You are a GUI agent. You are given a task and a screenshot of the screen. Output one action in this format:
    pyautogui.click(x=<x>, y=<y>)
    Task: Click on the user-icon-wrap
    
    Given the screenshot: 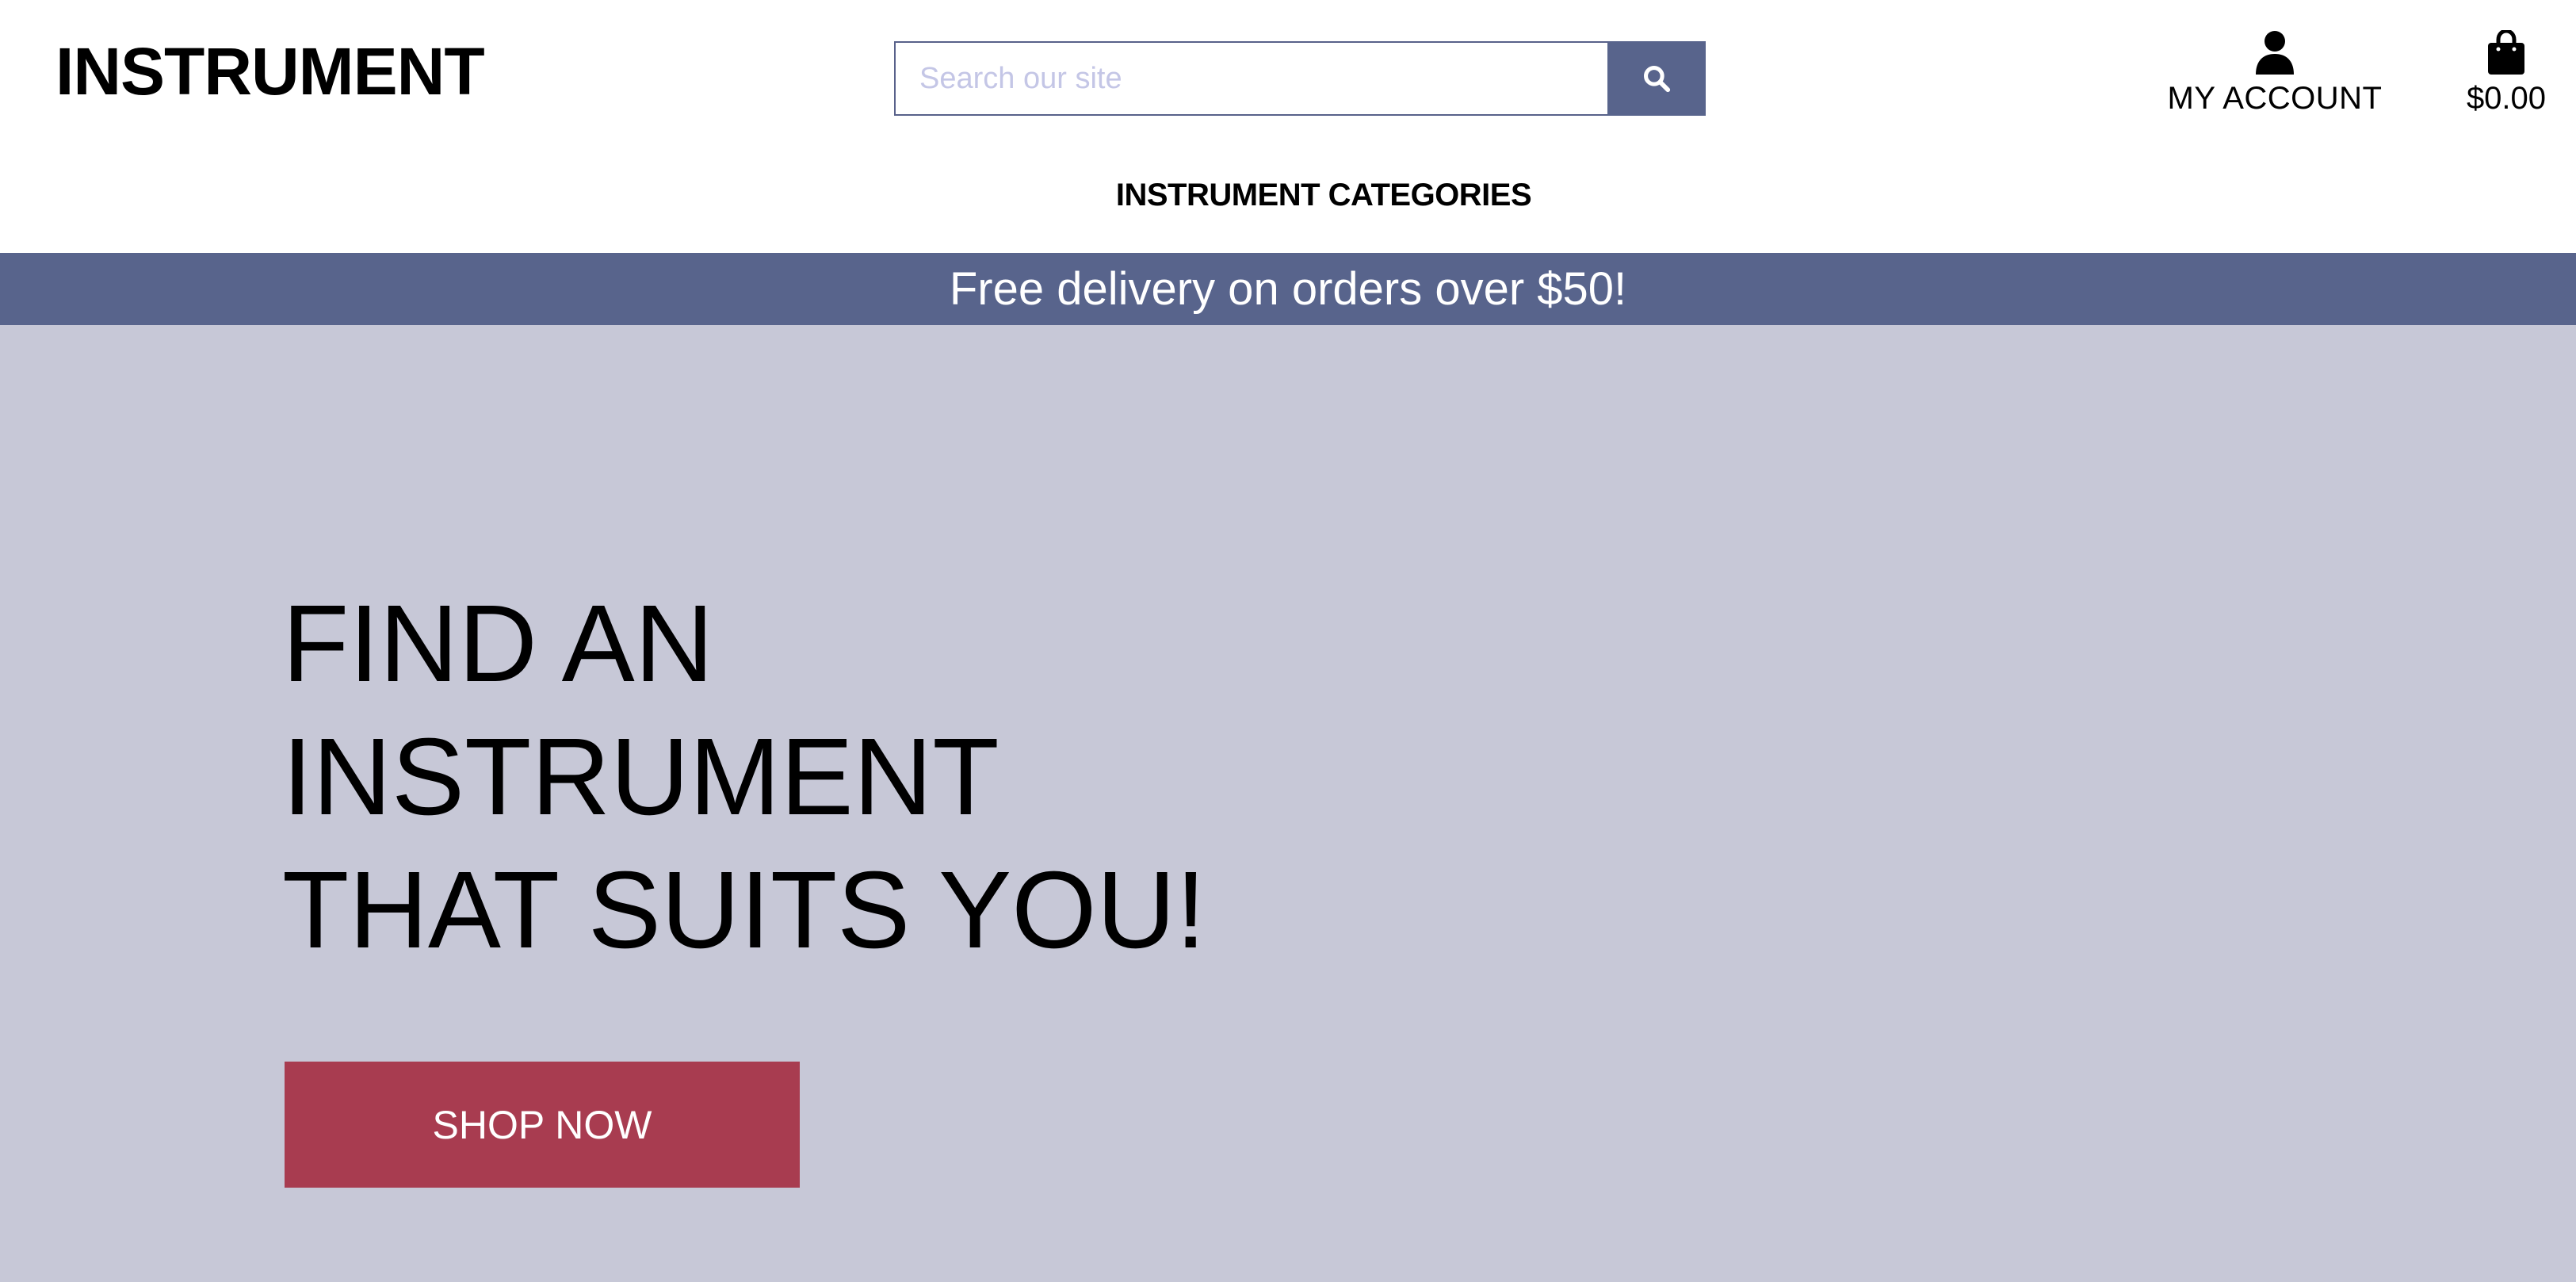 What is the action you would take?
    pyautogui.click(x=2275, y=53)
    